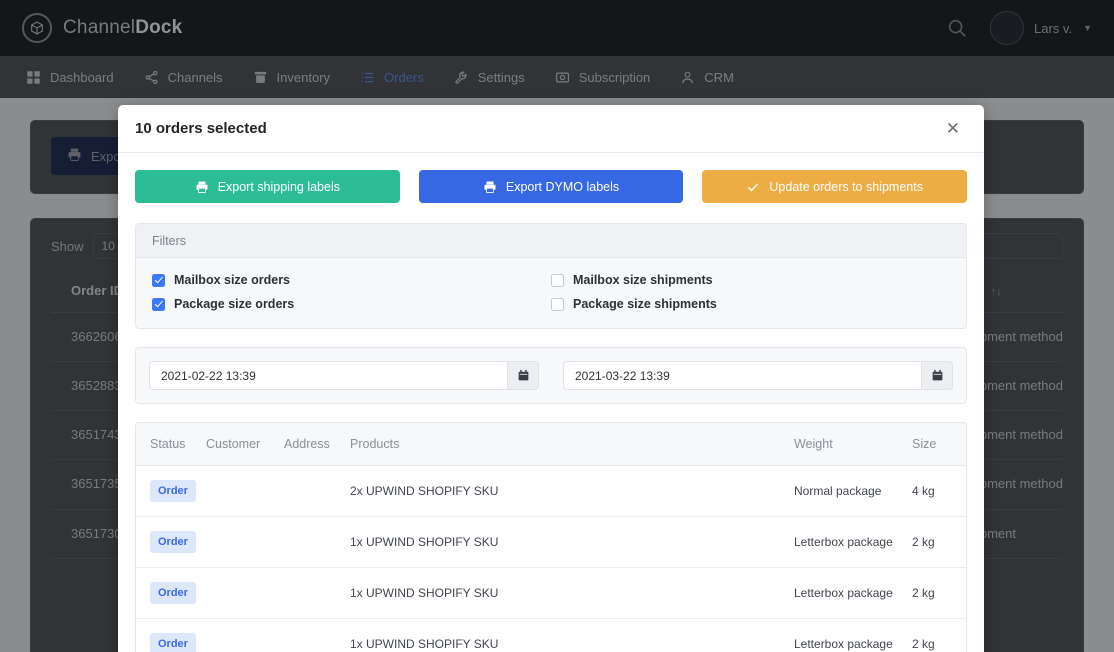  I want to click on date-to-input: 2021-03-22 13:39, so click(742, 375).